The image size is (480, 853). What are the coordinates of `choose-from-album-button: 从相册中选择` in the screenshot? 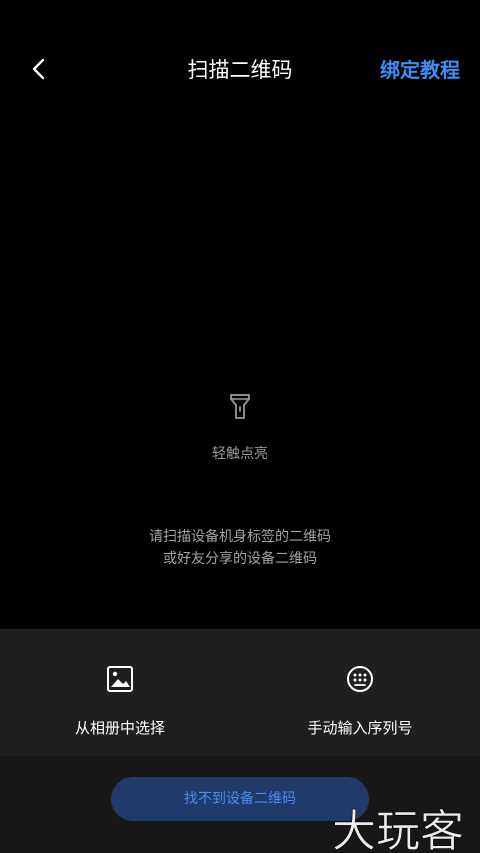 It's located at (120, 692).